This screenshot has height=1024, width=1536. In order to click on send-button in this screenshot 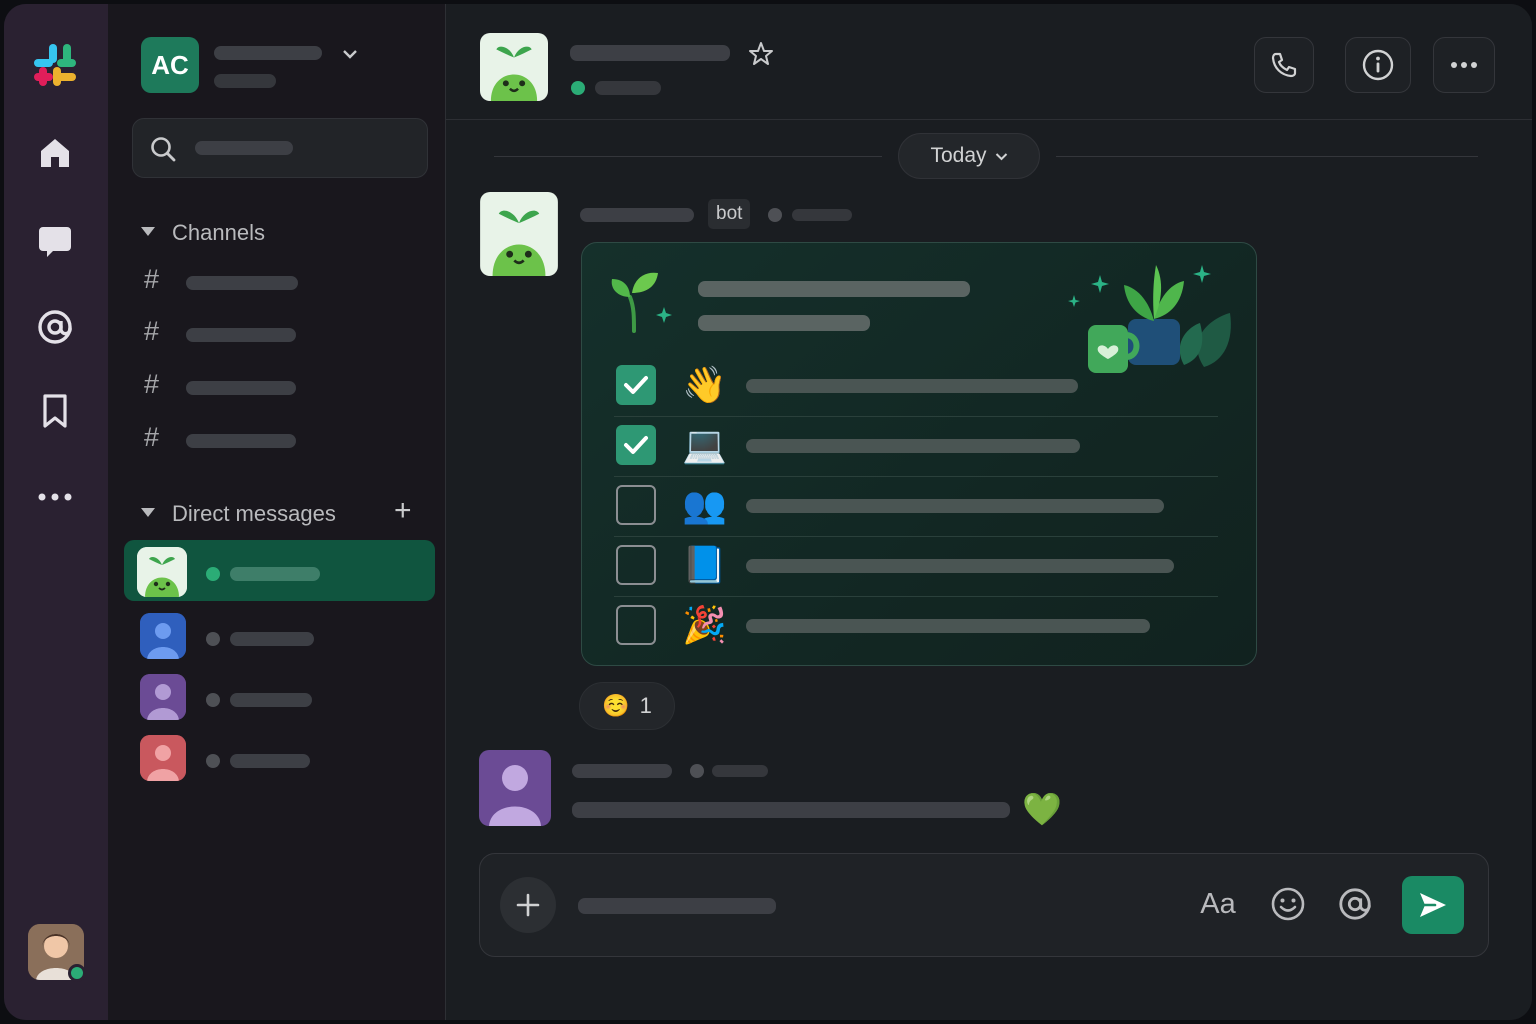, I will do `click(1433, 905)`.